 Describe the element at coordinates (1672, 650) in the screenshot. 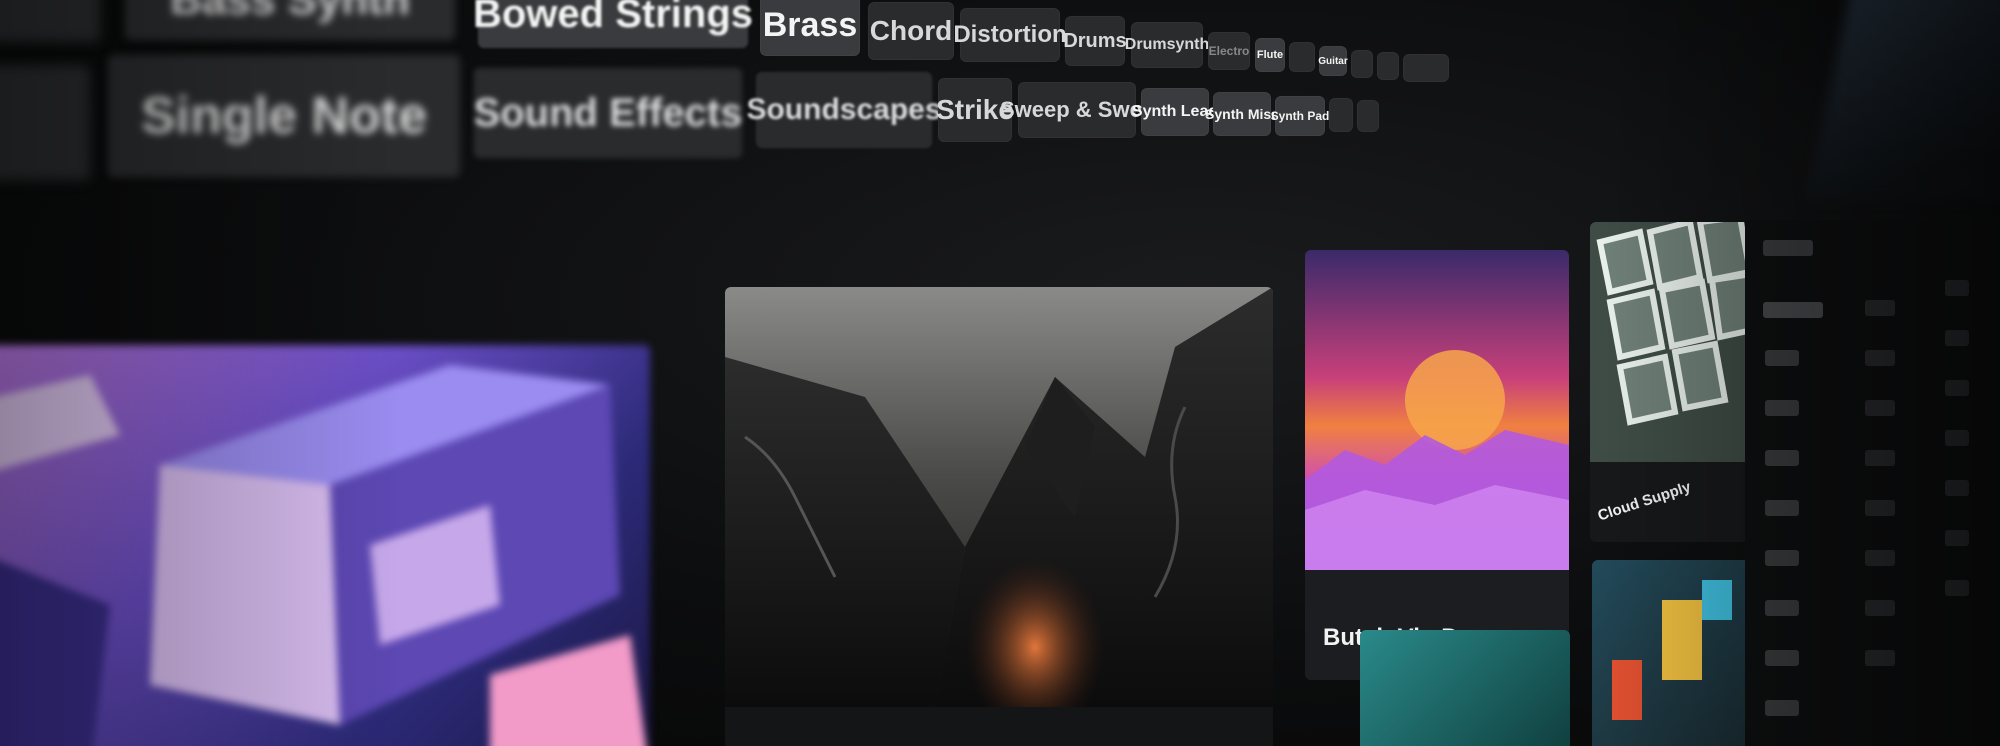

I see `poster-artwork` at that location.